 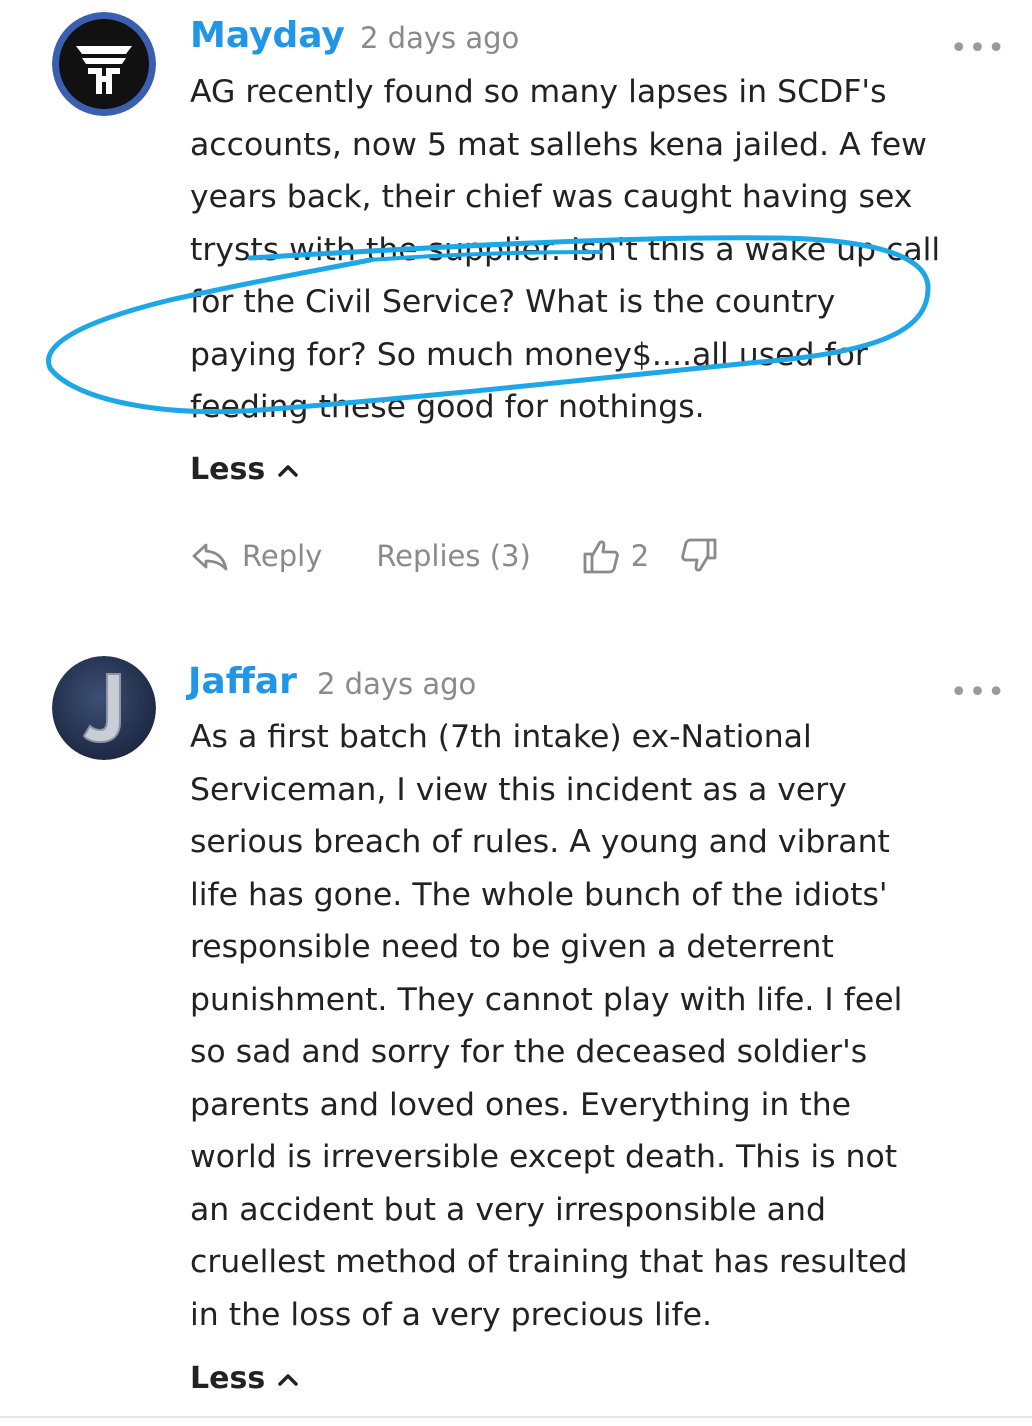 I want to click on letter-j-icon, so click(x=104, y=708).